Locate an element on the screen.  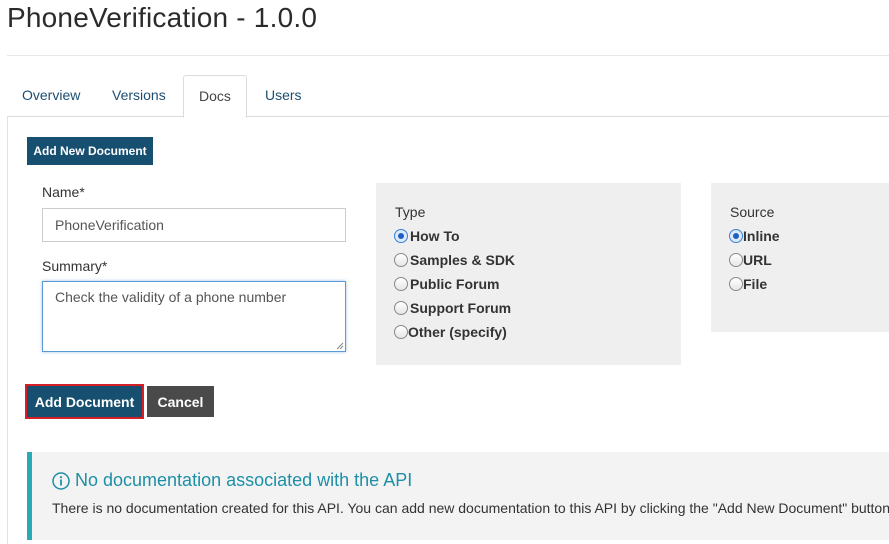
type-option-support-forum: Support Forum is located at coordinates (452, 308).